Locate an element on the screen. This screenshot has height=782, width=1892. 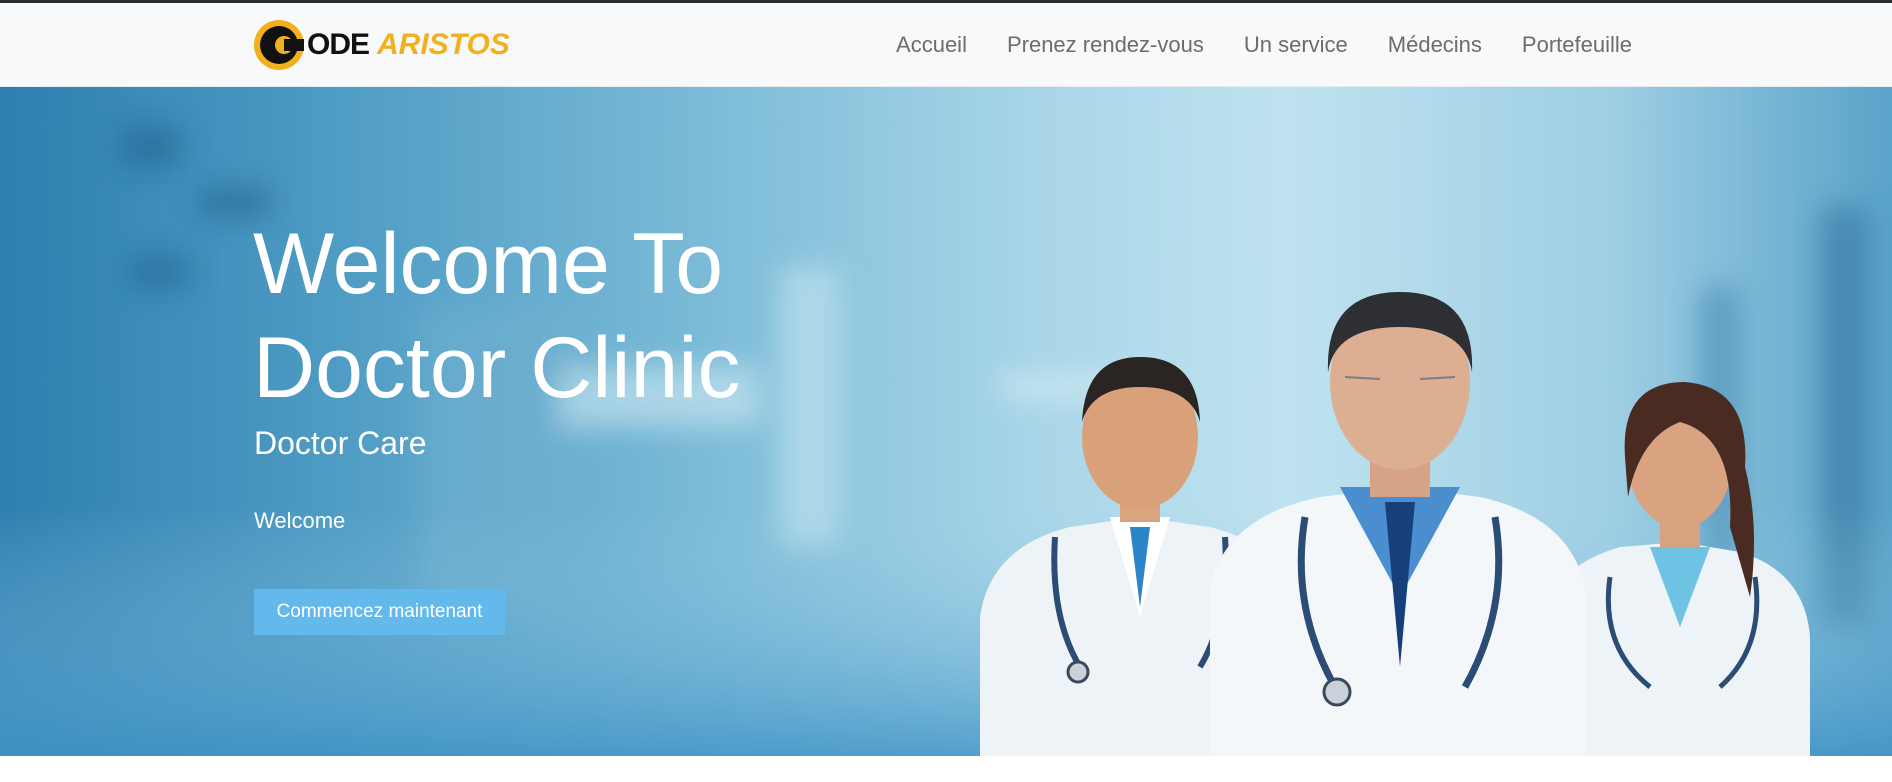
hero-subtitle: Doctor Care is located at coordinates (340, 443).